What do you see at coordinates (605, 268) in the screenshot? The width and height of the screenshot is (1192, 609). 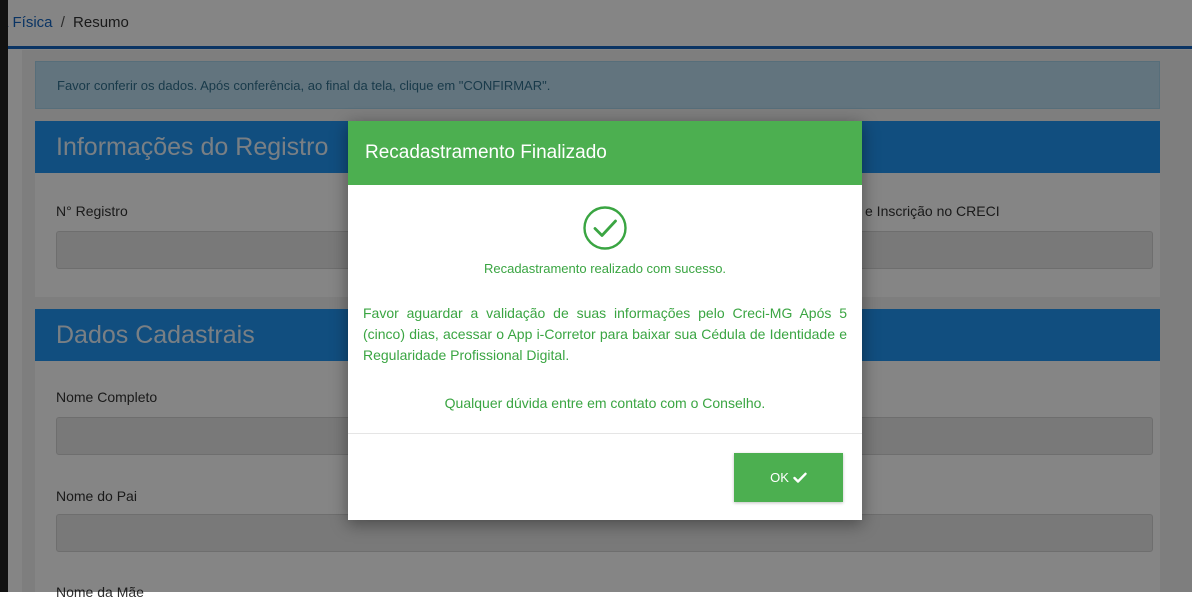 I see `success-message: Recadastramento realizado com sucesso.` at bounding box center [605, 268].